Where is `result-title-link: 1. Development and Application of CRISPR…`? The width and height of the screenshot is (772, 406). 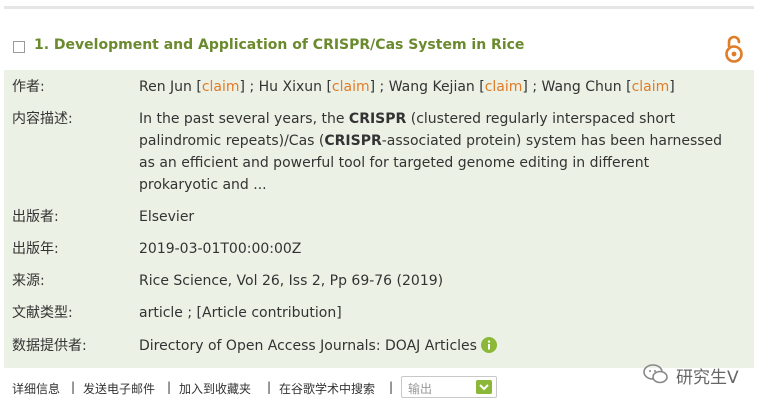
result-title-link: 1. Development and Application of CRISPR… is located at coordinates (279, 45).